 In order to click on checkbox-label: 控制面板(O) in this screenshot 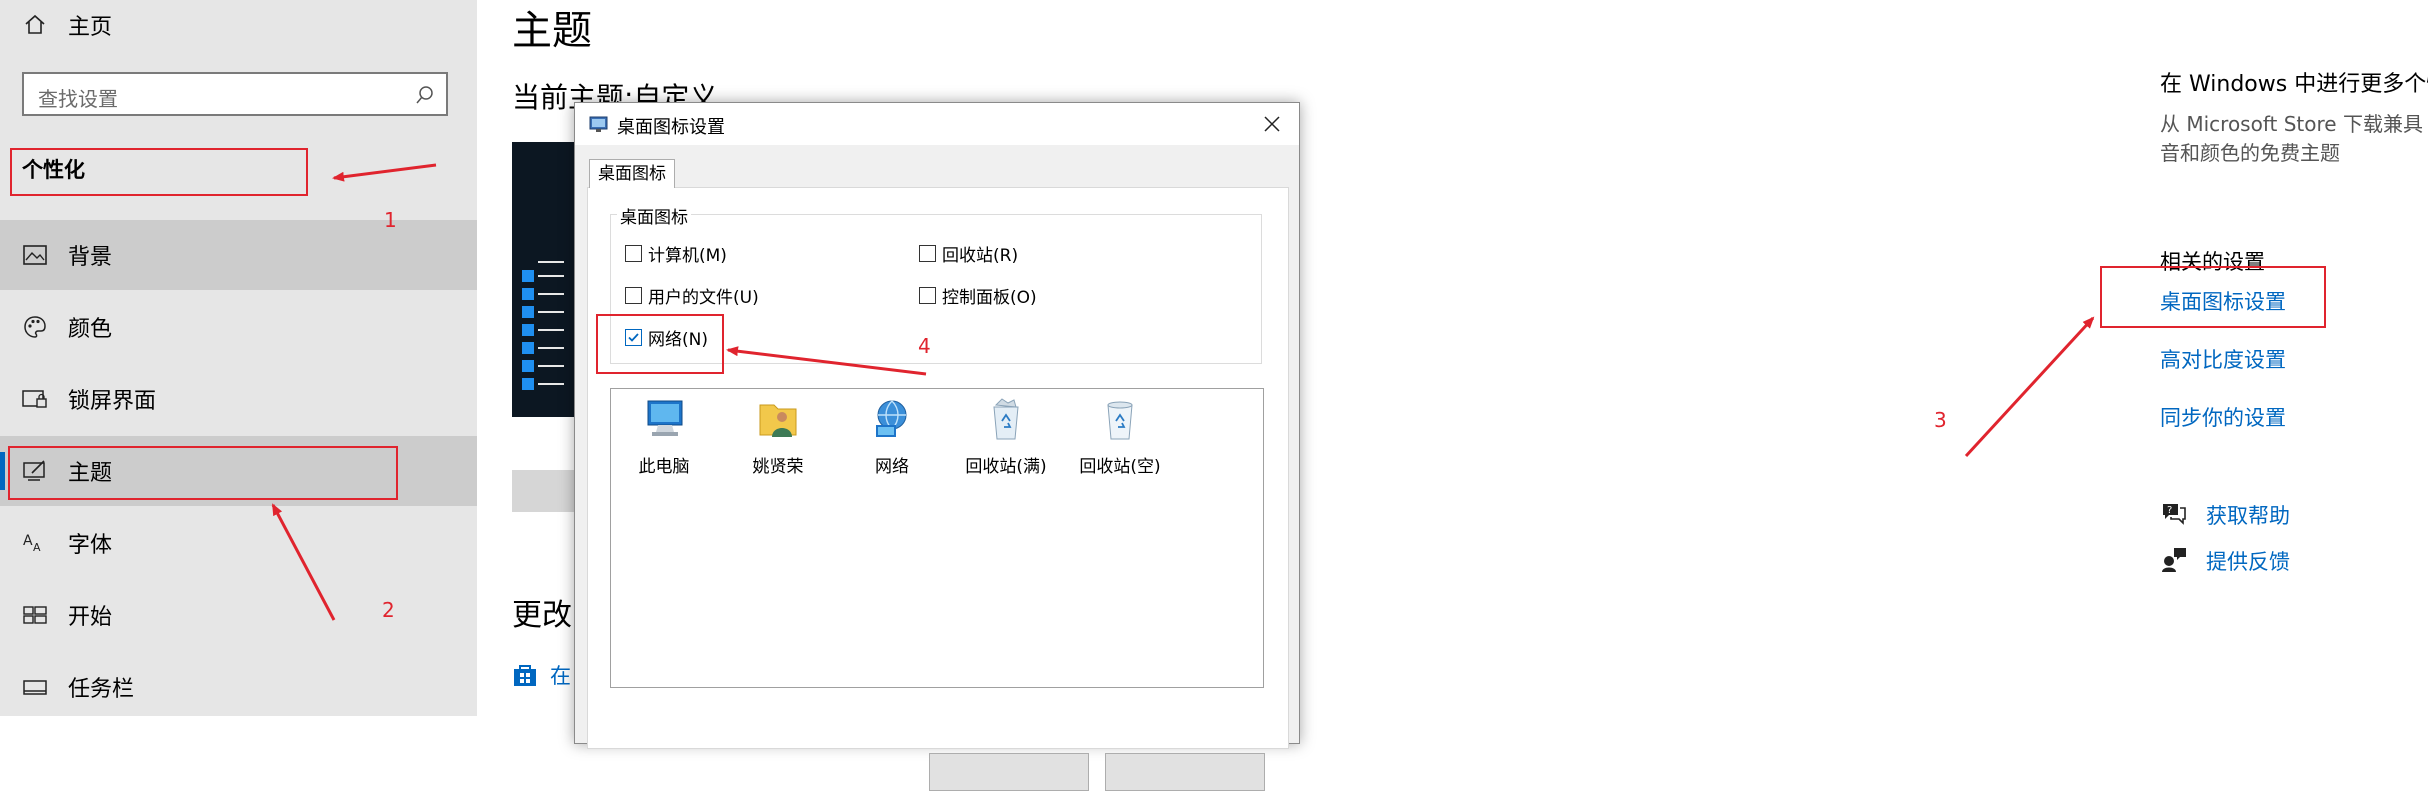, I will do `click(989, 298)`.